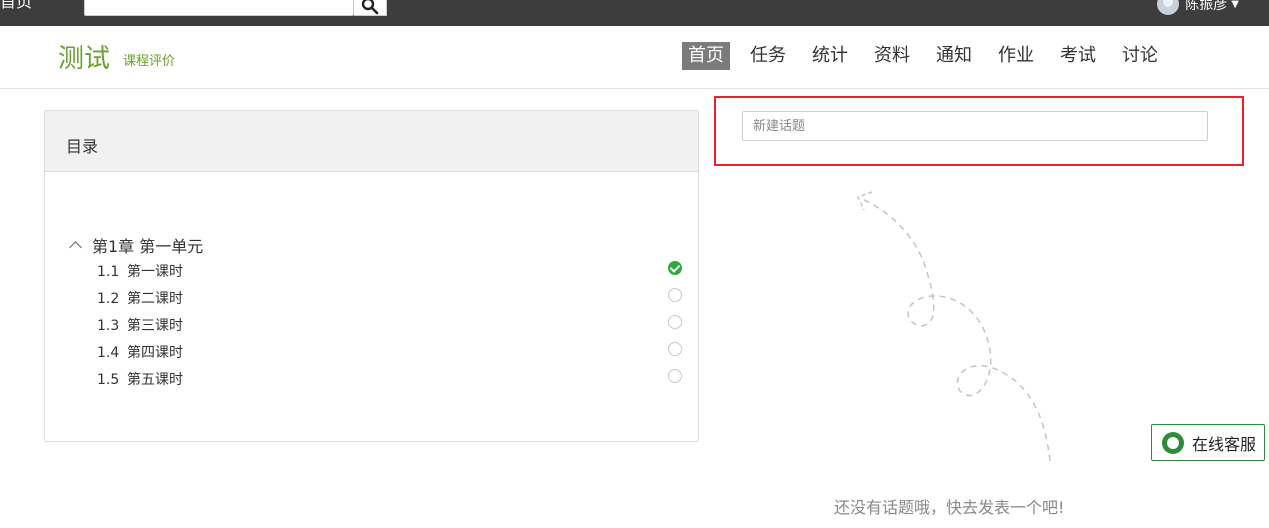 This screenshot has height=528, width=1269. What do you see at coordinates (953, 326) in the screenshot?
I see `arrow-doodle-icon` at bounding box center [953, 326].